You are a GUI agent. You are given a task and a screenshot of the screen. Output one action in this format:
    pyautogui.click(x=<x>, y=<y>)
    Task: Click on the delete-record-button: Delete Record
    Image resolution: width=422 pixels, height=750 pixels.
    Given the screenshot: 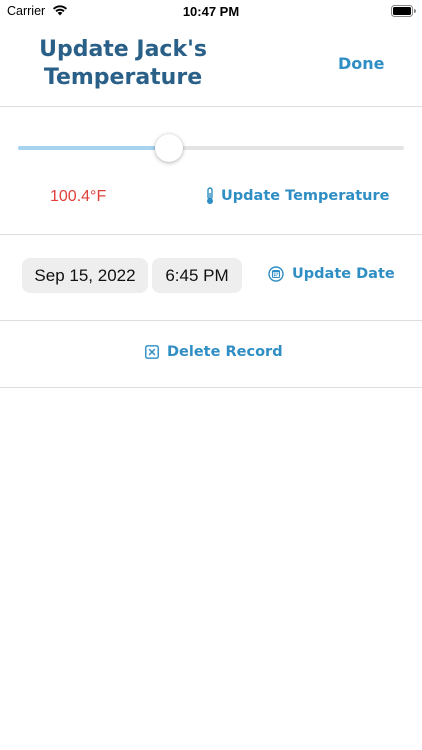 What is the action you would take?
    pyautogui.click(x=214, y=352)
    